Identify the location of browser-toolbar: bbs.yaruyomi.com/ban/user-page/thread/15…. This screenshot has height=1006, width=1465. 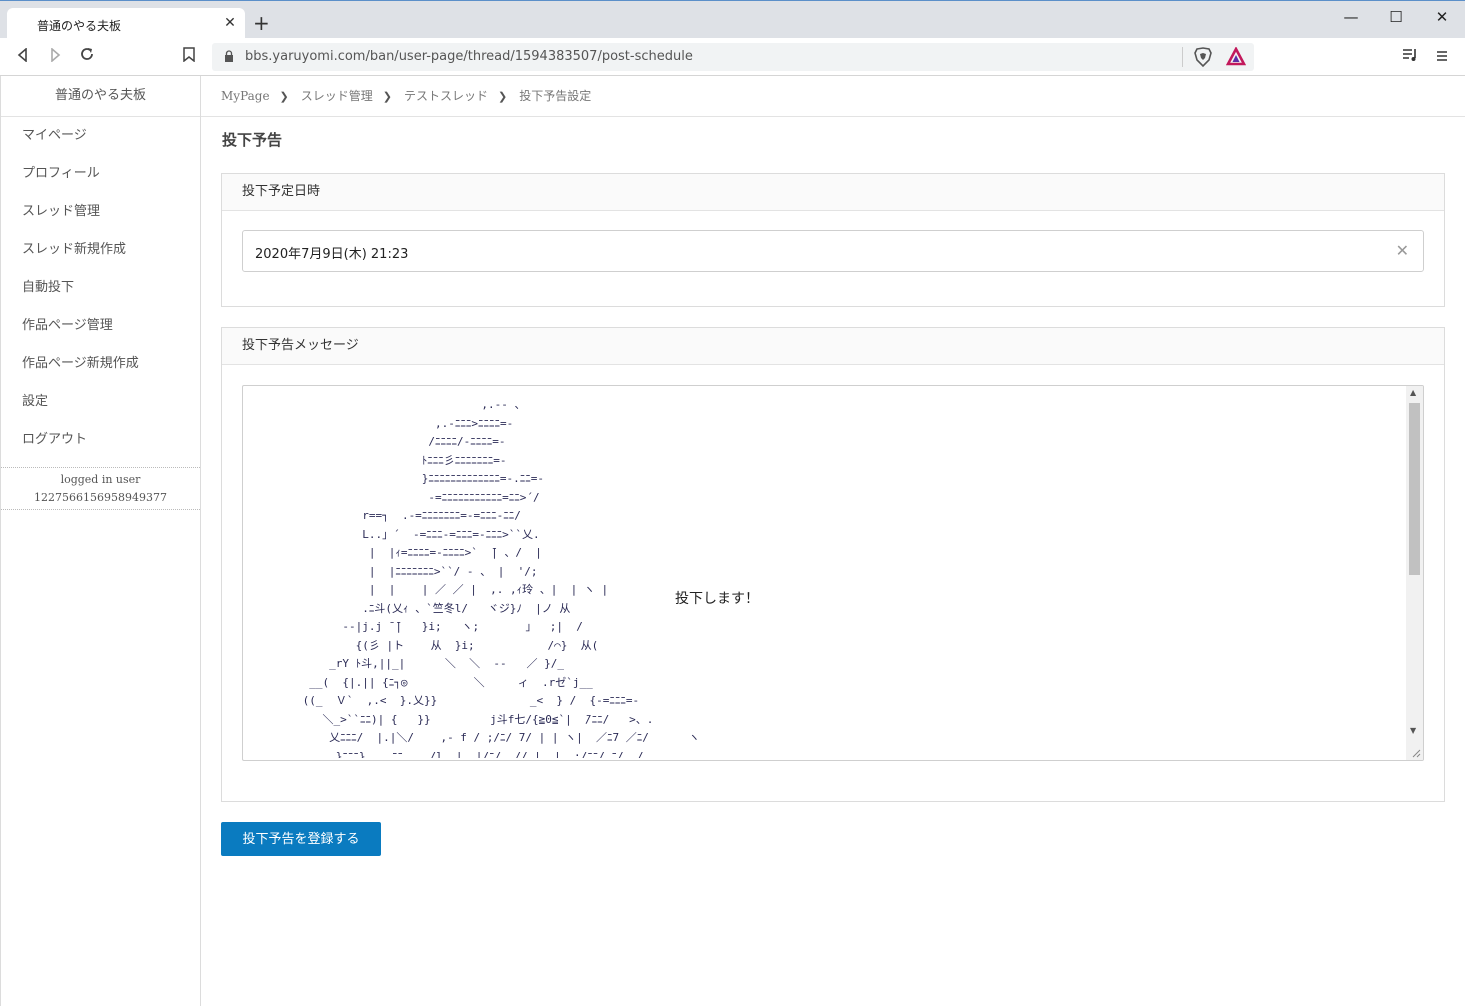
(732, 57).